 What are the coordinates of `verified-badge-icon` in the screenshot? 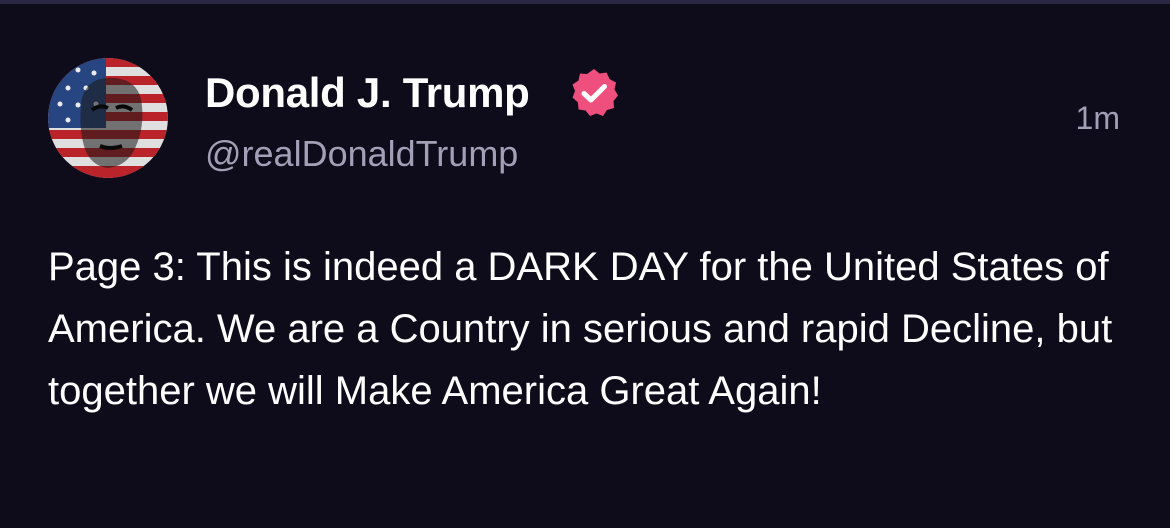 It's located at (595, 92).